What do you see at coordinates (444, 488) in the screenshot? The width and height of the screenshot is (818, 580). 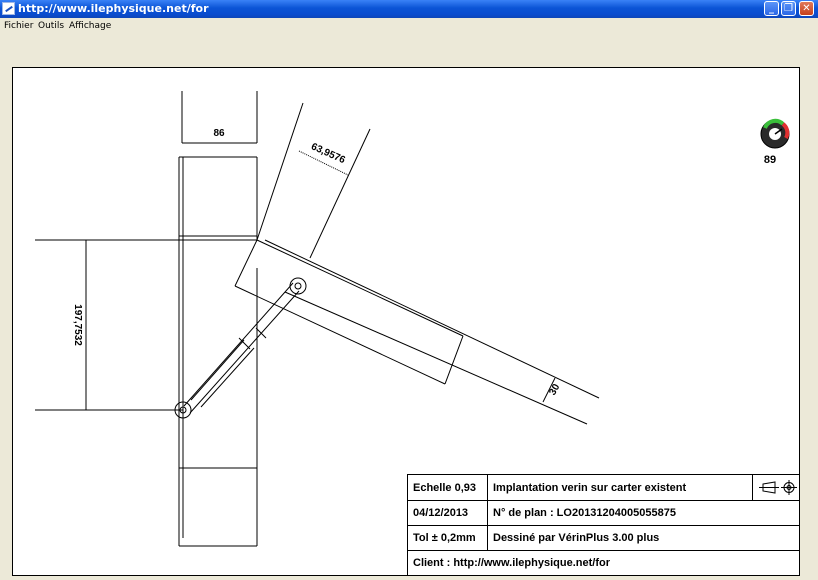 I see `scale-label: Echelle 0,93` at bounding box center [444, 488].